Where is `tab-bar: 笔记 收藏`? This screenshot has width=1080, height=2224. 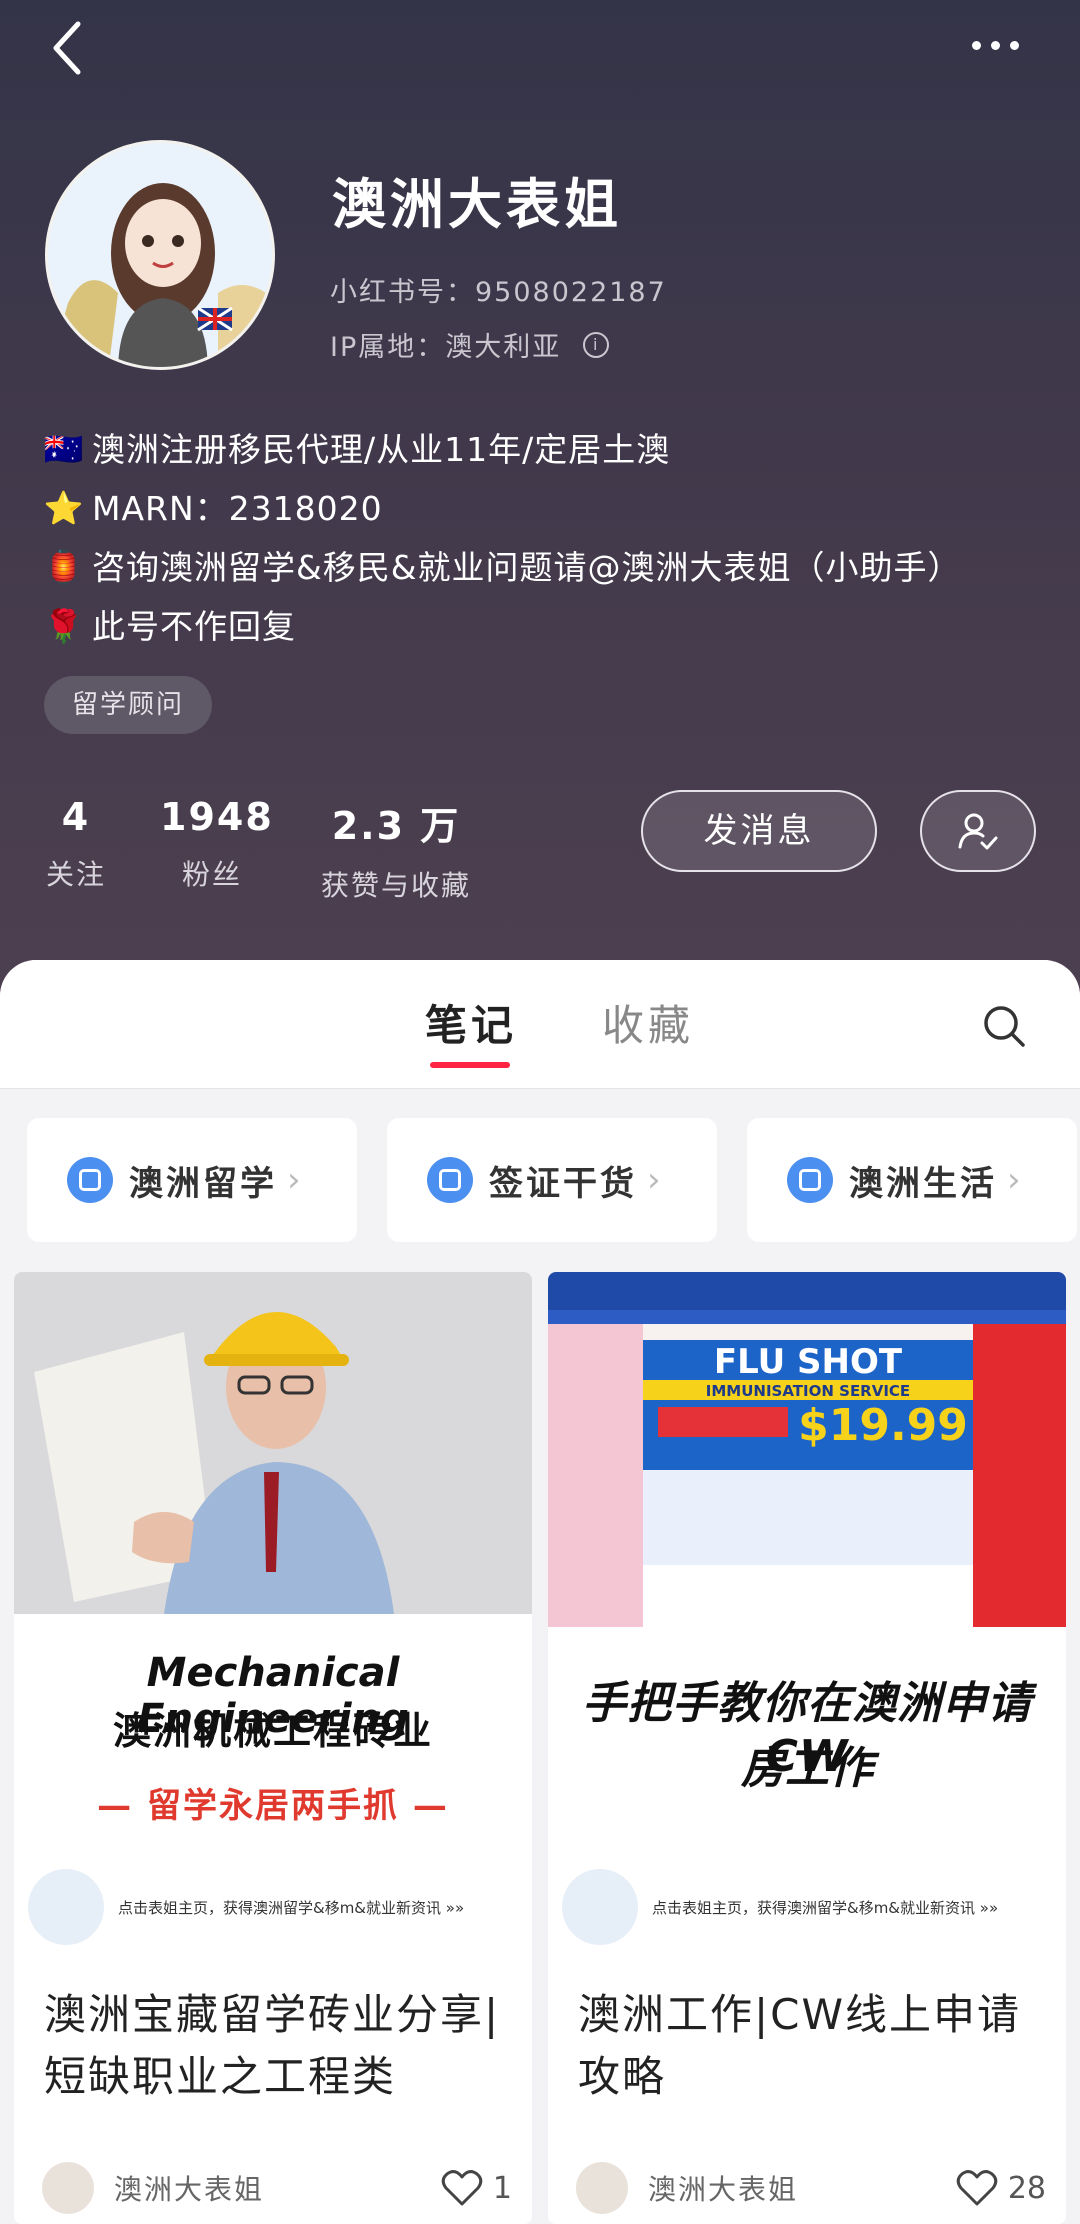
tab-bar: 笔记 收藏 is located at coordinates (540, 1024).